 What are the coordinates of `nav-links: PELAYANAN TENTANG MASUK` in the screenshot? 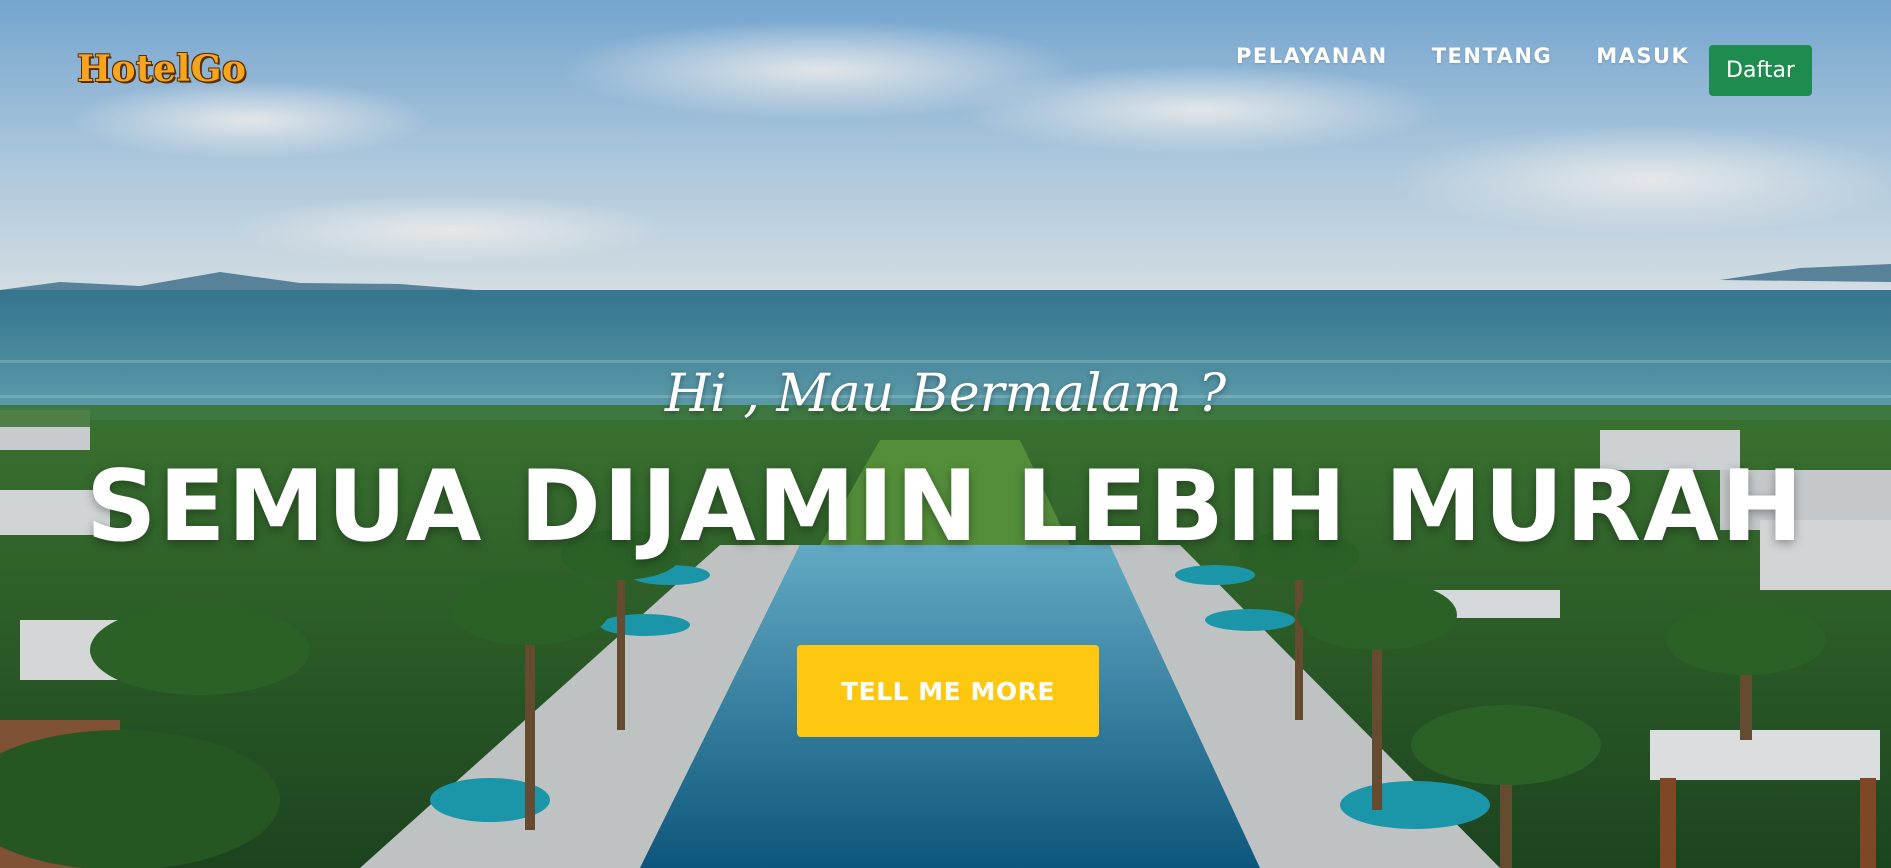 It's located at (1484, 56).